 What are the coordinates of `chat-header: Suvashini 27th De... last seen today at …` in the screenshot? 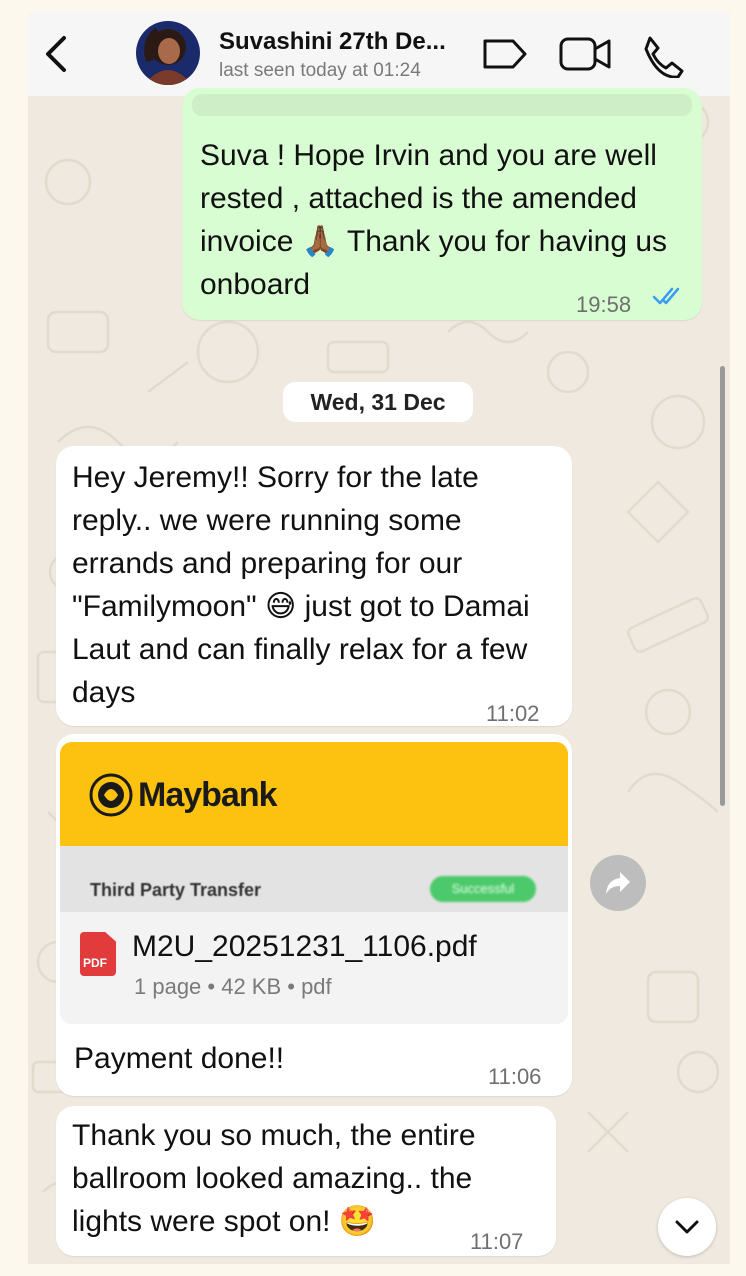 It's located at (379, 54).